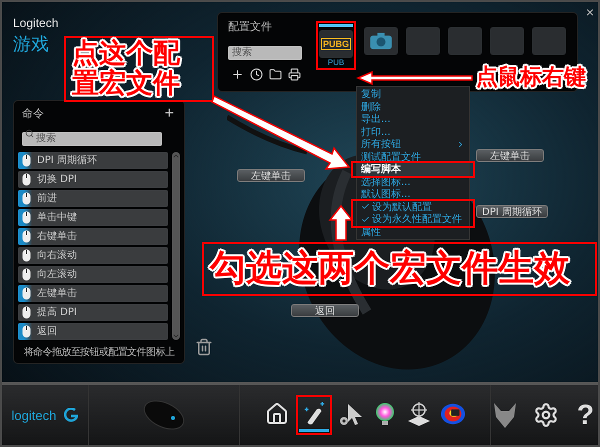 This screenshot has width=600, height=447. Describe the element at coordinates (169, 114) in the screenshot. I see `add-command-button: +` at that location.